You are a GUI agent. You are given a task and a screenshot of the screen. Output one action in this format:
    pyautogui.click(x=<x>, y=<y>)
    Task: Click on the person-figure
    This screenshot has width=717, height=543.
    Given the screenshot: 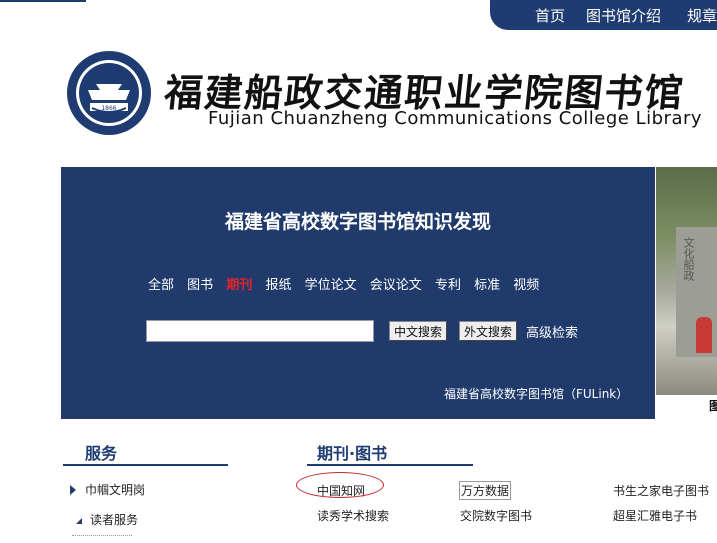 What is the action you would take?
    pyautogui.click(x=704, y=335)
    